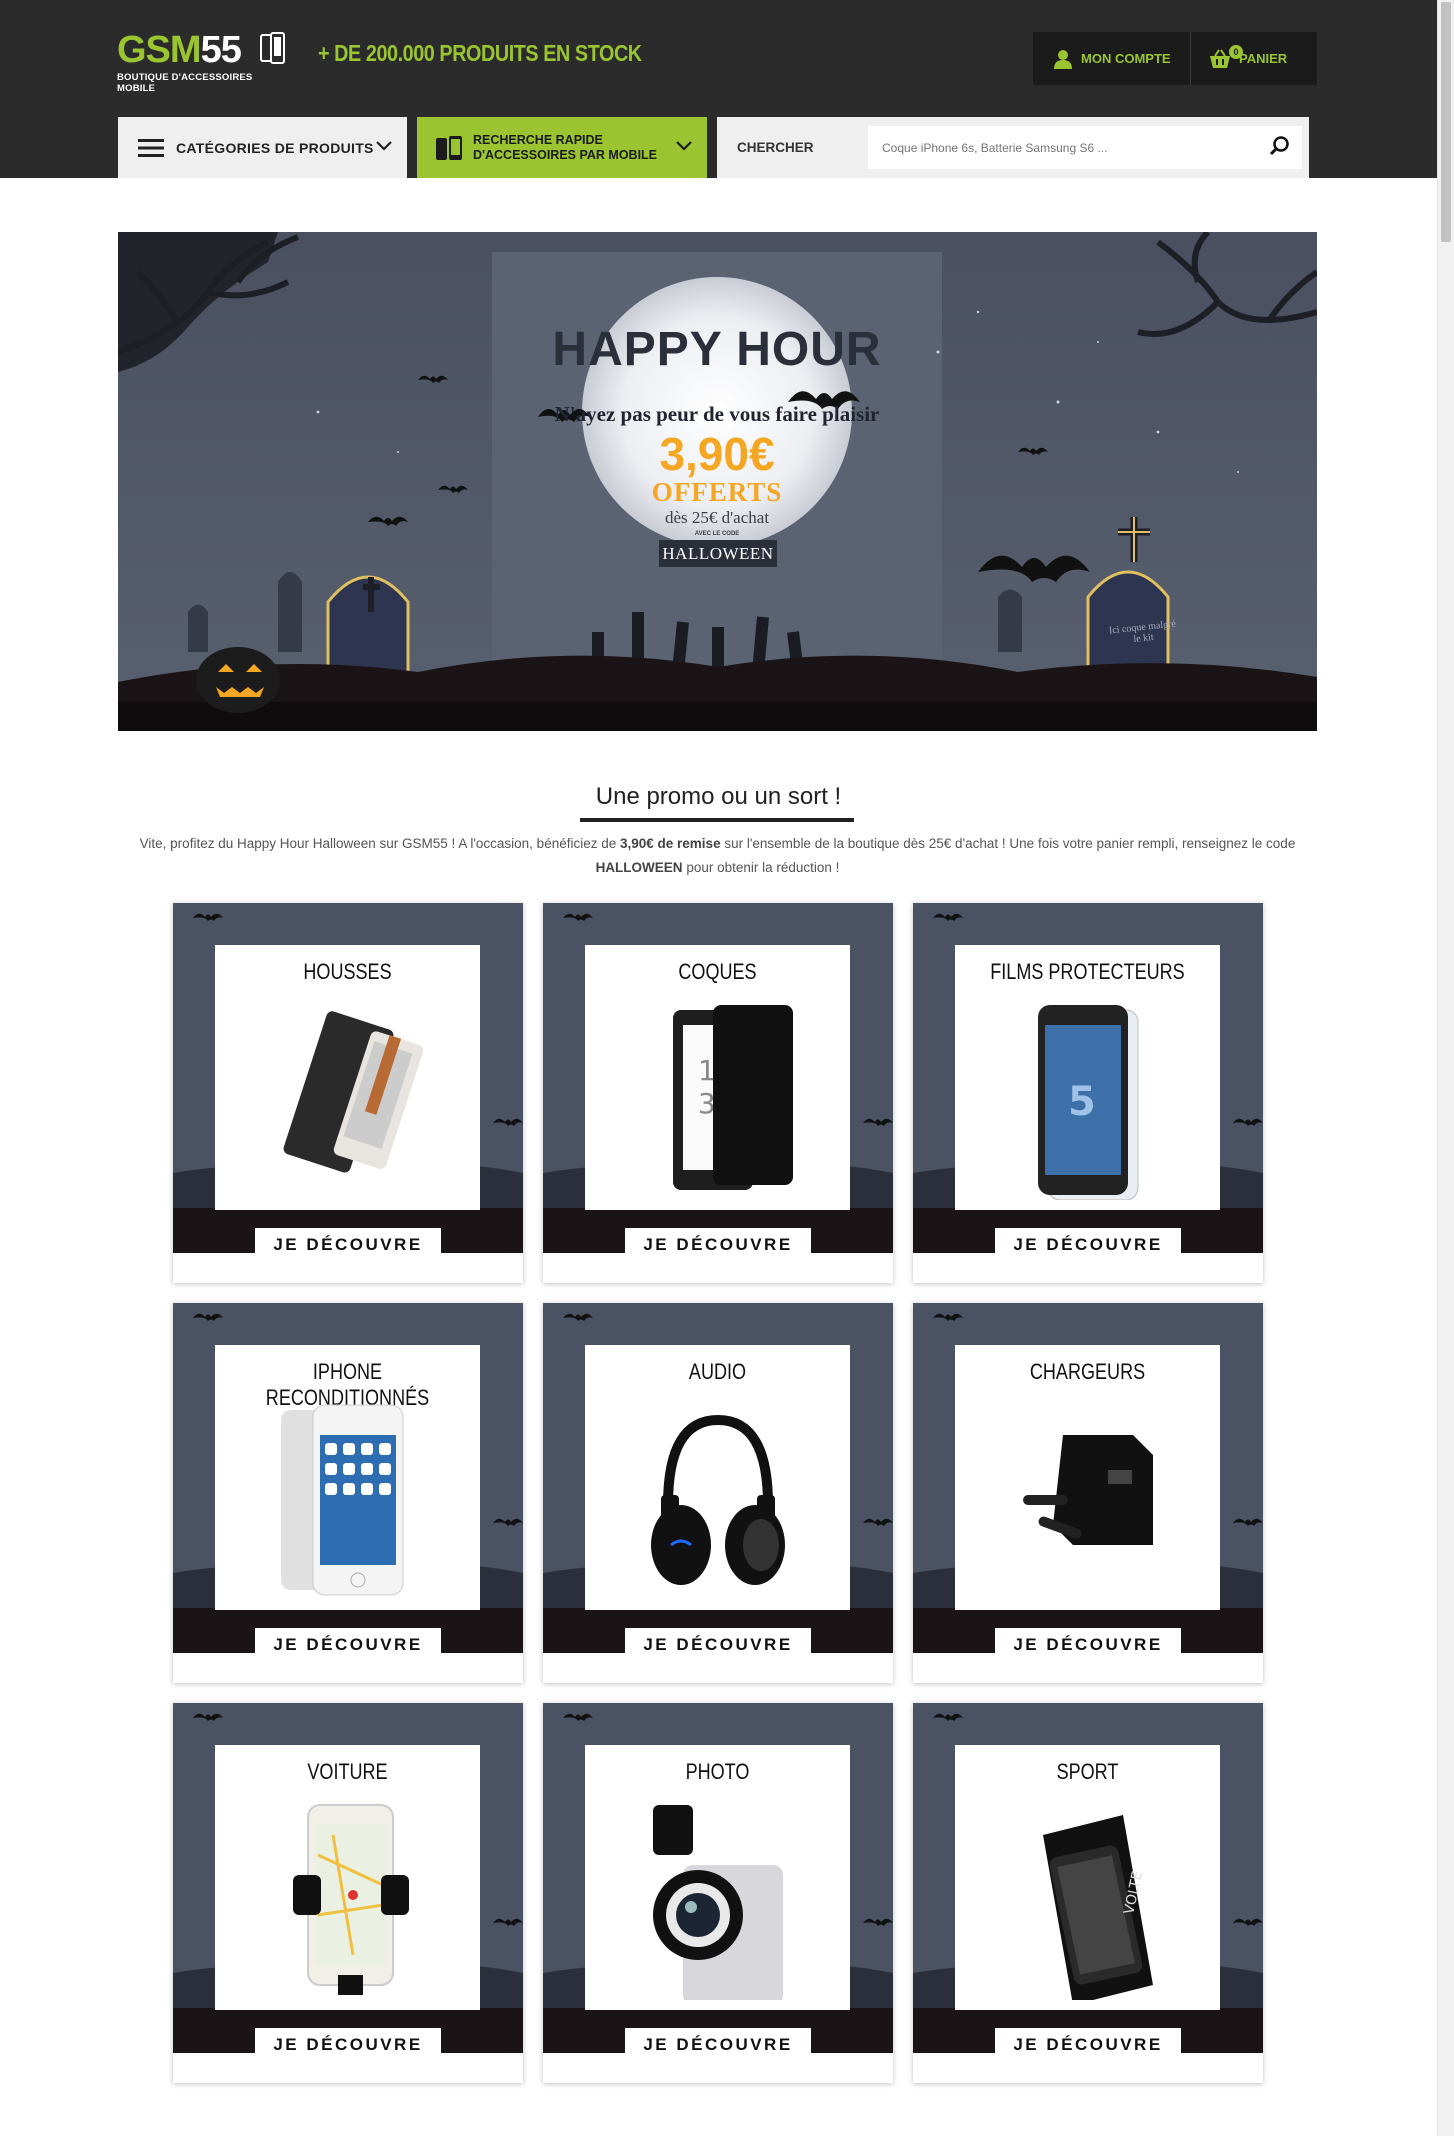 This screenshot has width=1454, height=2136. What do you see at coordinates (717, 1771) in the screenshot?
I see `category-title: PHOTO` at bounding box center [717, 1771].